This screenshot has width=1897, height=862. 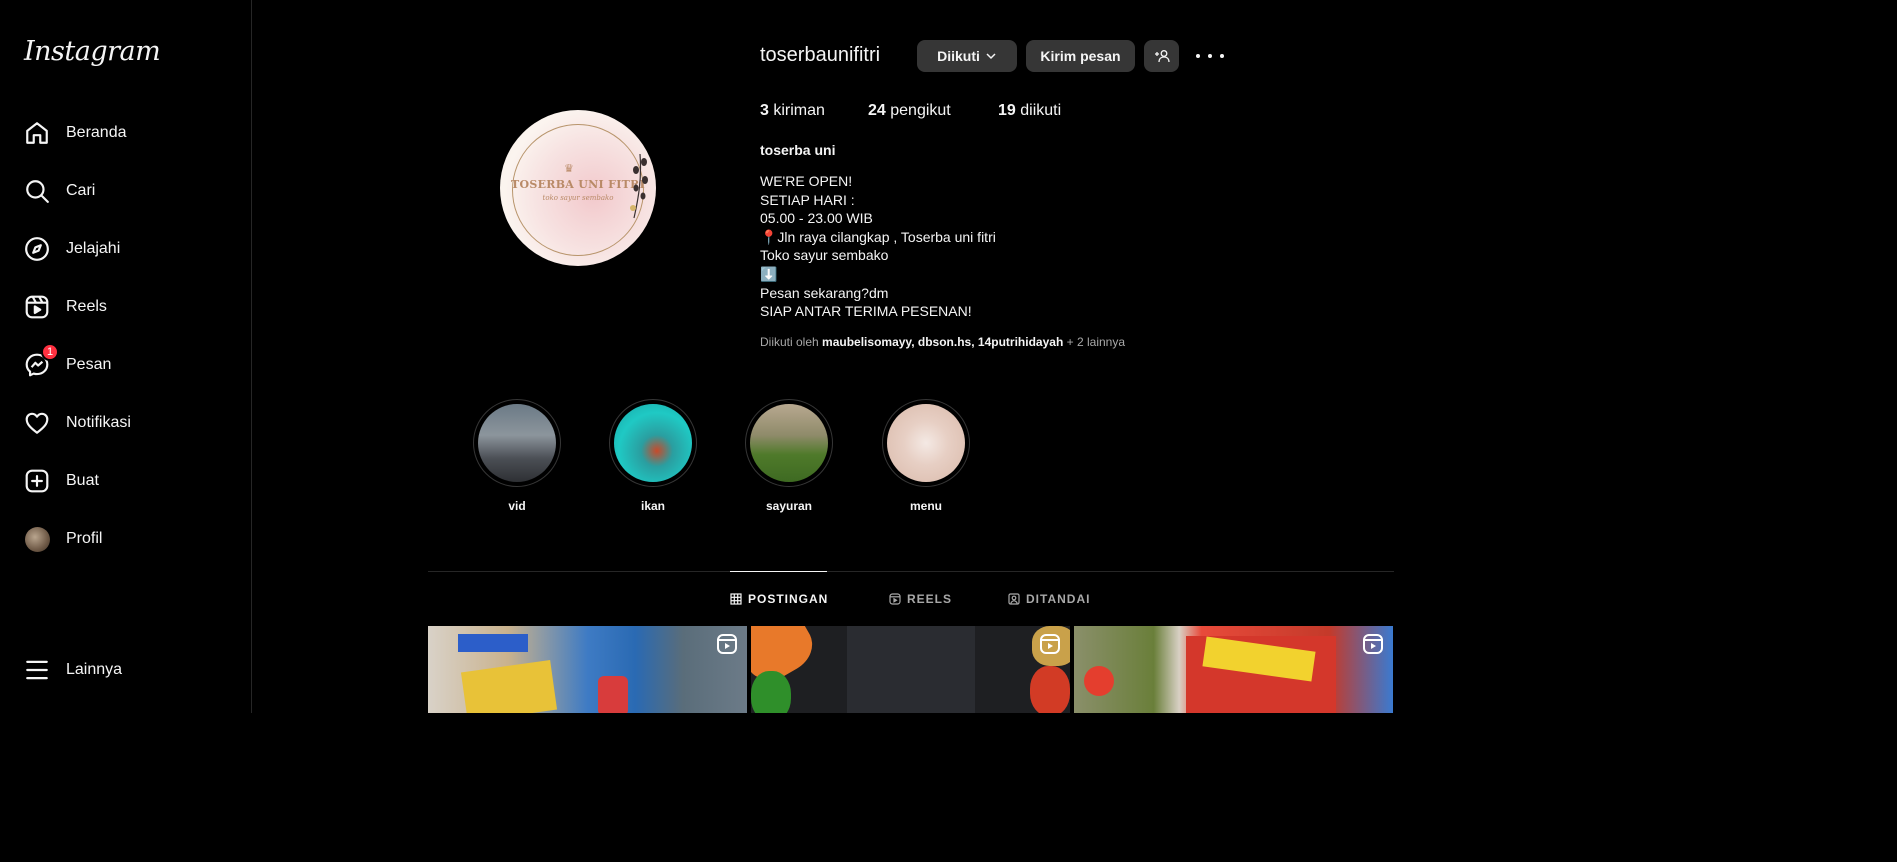 I want to click on profile-username: toserbaunifitri, so click(x=820, y=55).